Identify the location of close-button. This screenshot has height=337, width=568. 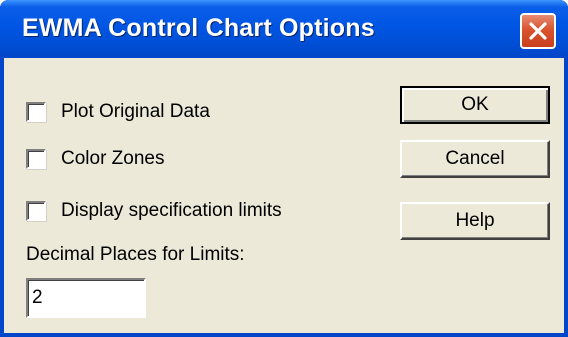
(538, 31).